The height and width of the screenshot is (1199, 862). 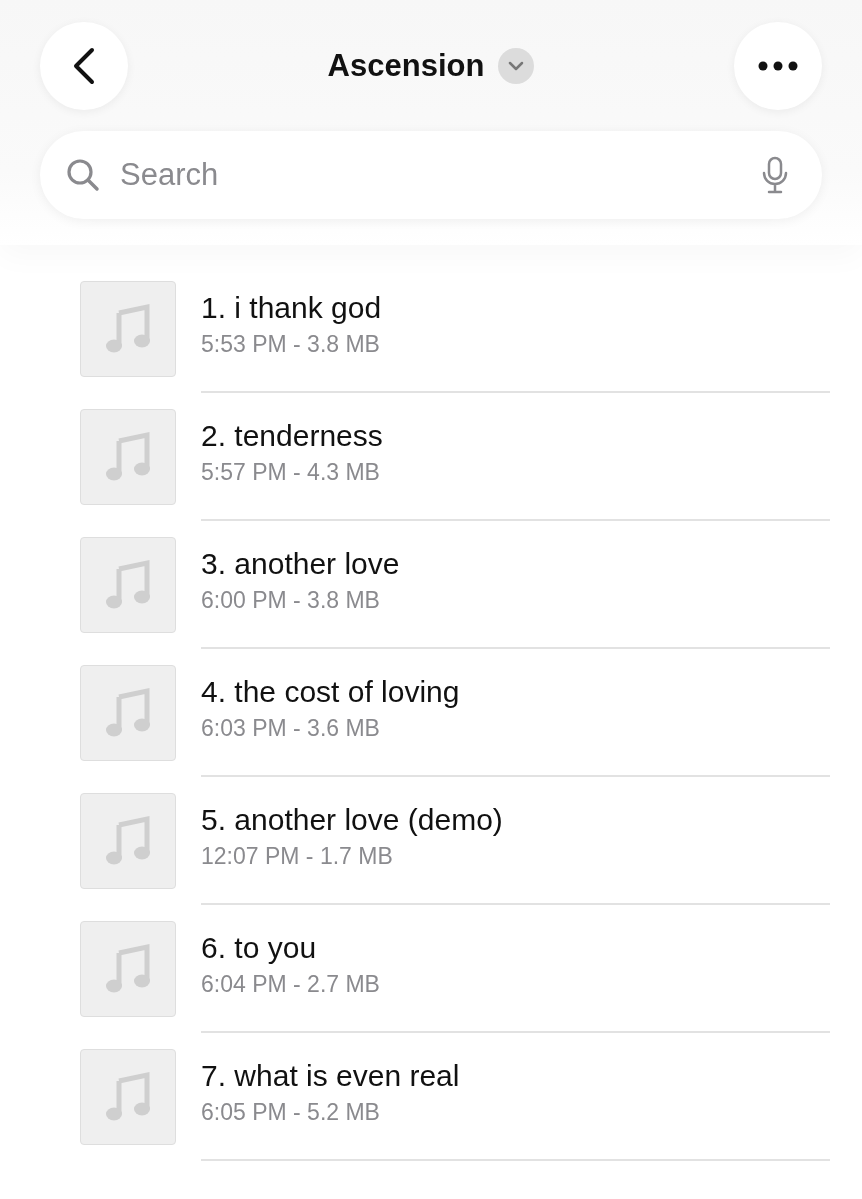 What do you see at coordinates (83, 175) in the screenshot?
I see `search-icon` at bounding box center [83, 175].